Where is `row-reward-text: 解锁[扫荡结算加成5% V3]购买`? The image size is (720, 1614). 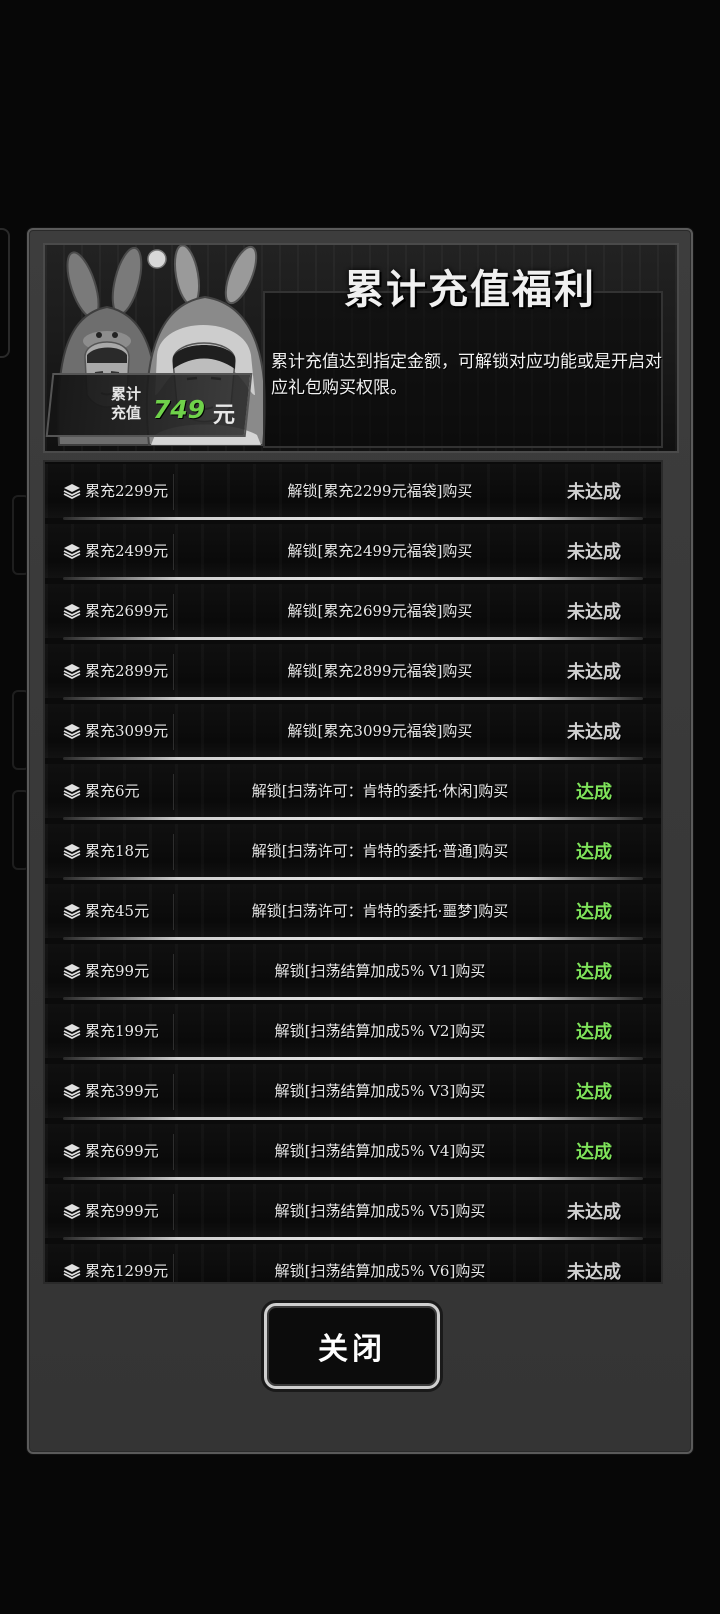 row-reward-text: 解锁[扫荡结算加成5% V3]购买 is located at coordinates (380, 1091).